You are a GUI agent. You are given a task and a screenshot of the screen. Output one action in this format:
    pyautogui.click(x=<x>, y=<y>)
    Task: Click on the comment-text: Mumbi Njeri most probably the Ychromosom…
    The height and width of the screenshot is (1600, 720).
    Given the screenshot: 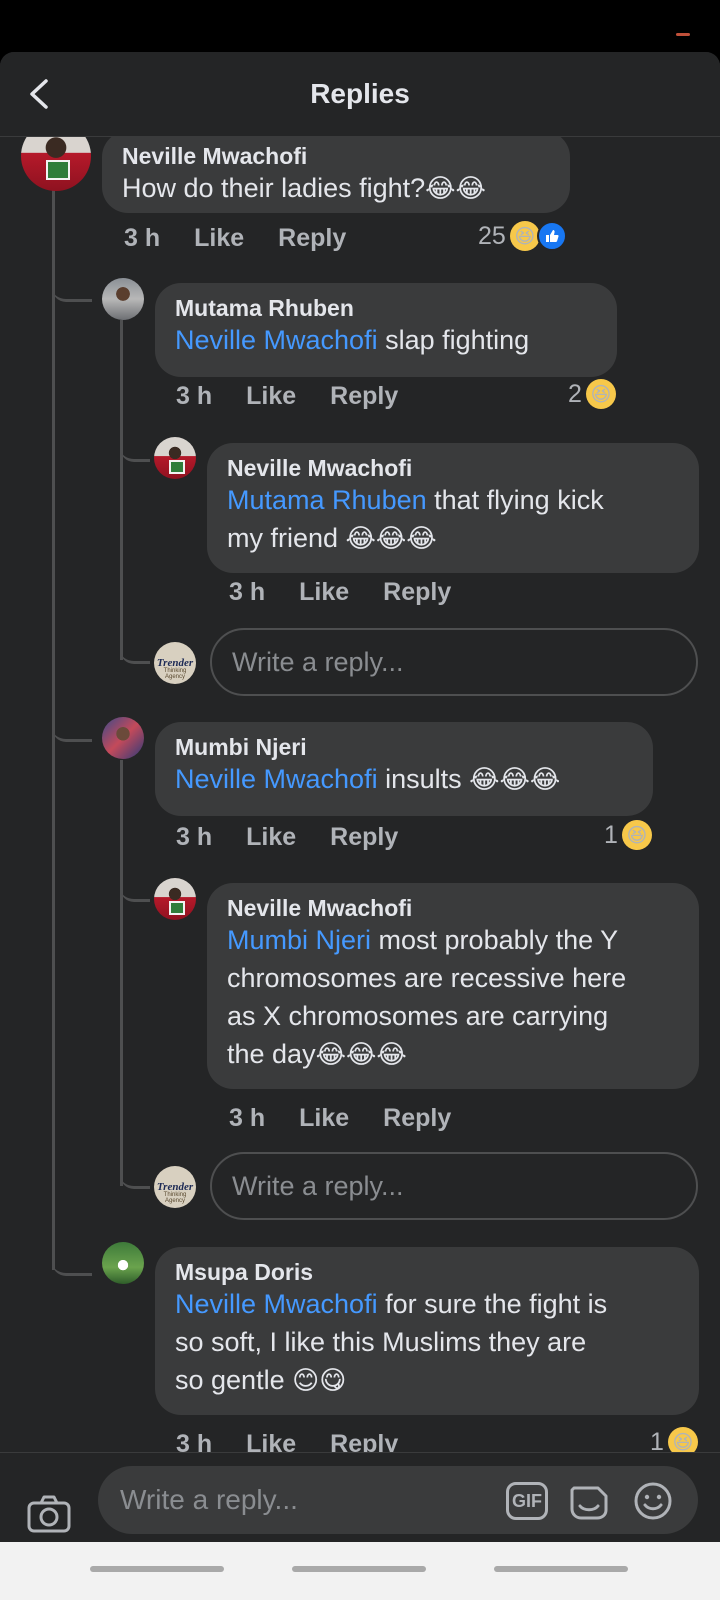 What is the action you would take?
    pyautogui.click(x=427, y=997)
    